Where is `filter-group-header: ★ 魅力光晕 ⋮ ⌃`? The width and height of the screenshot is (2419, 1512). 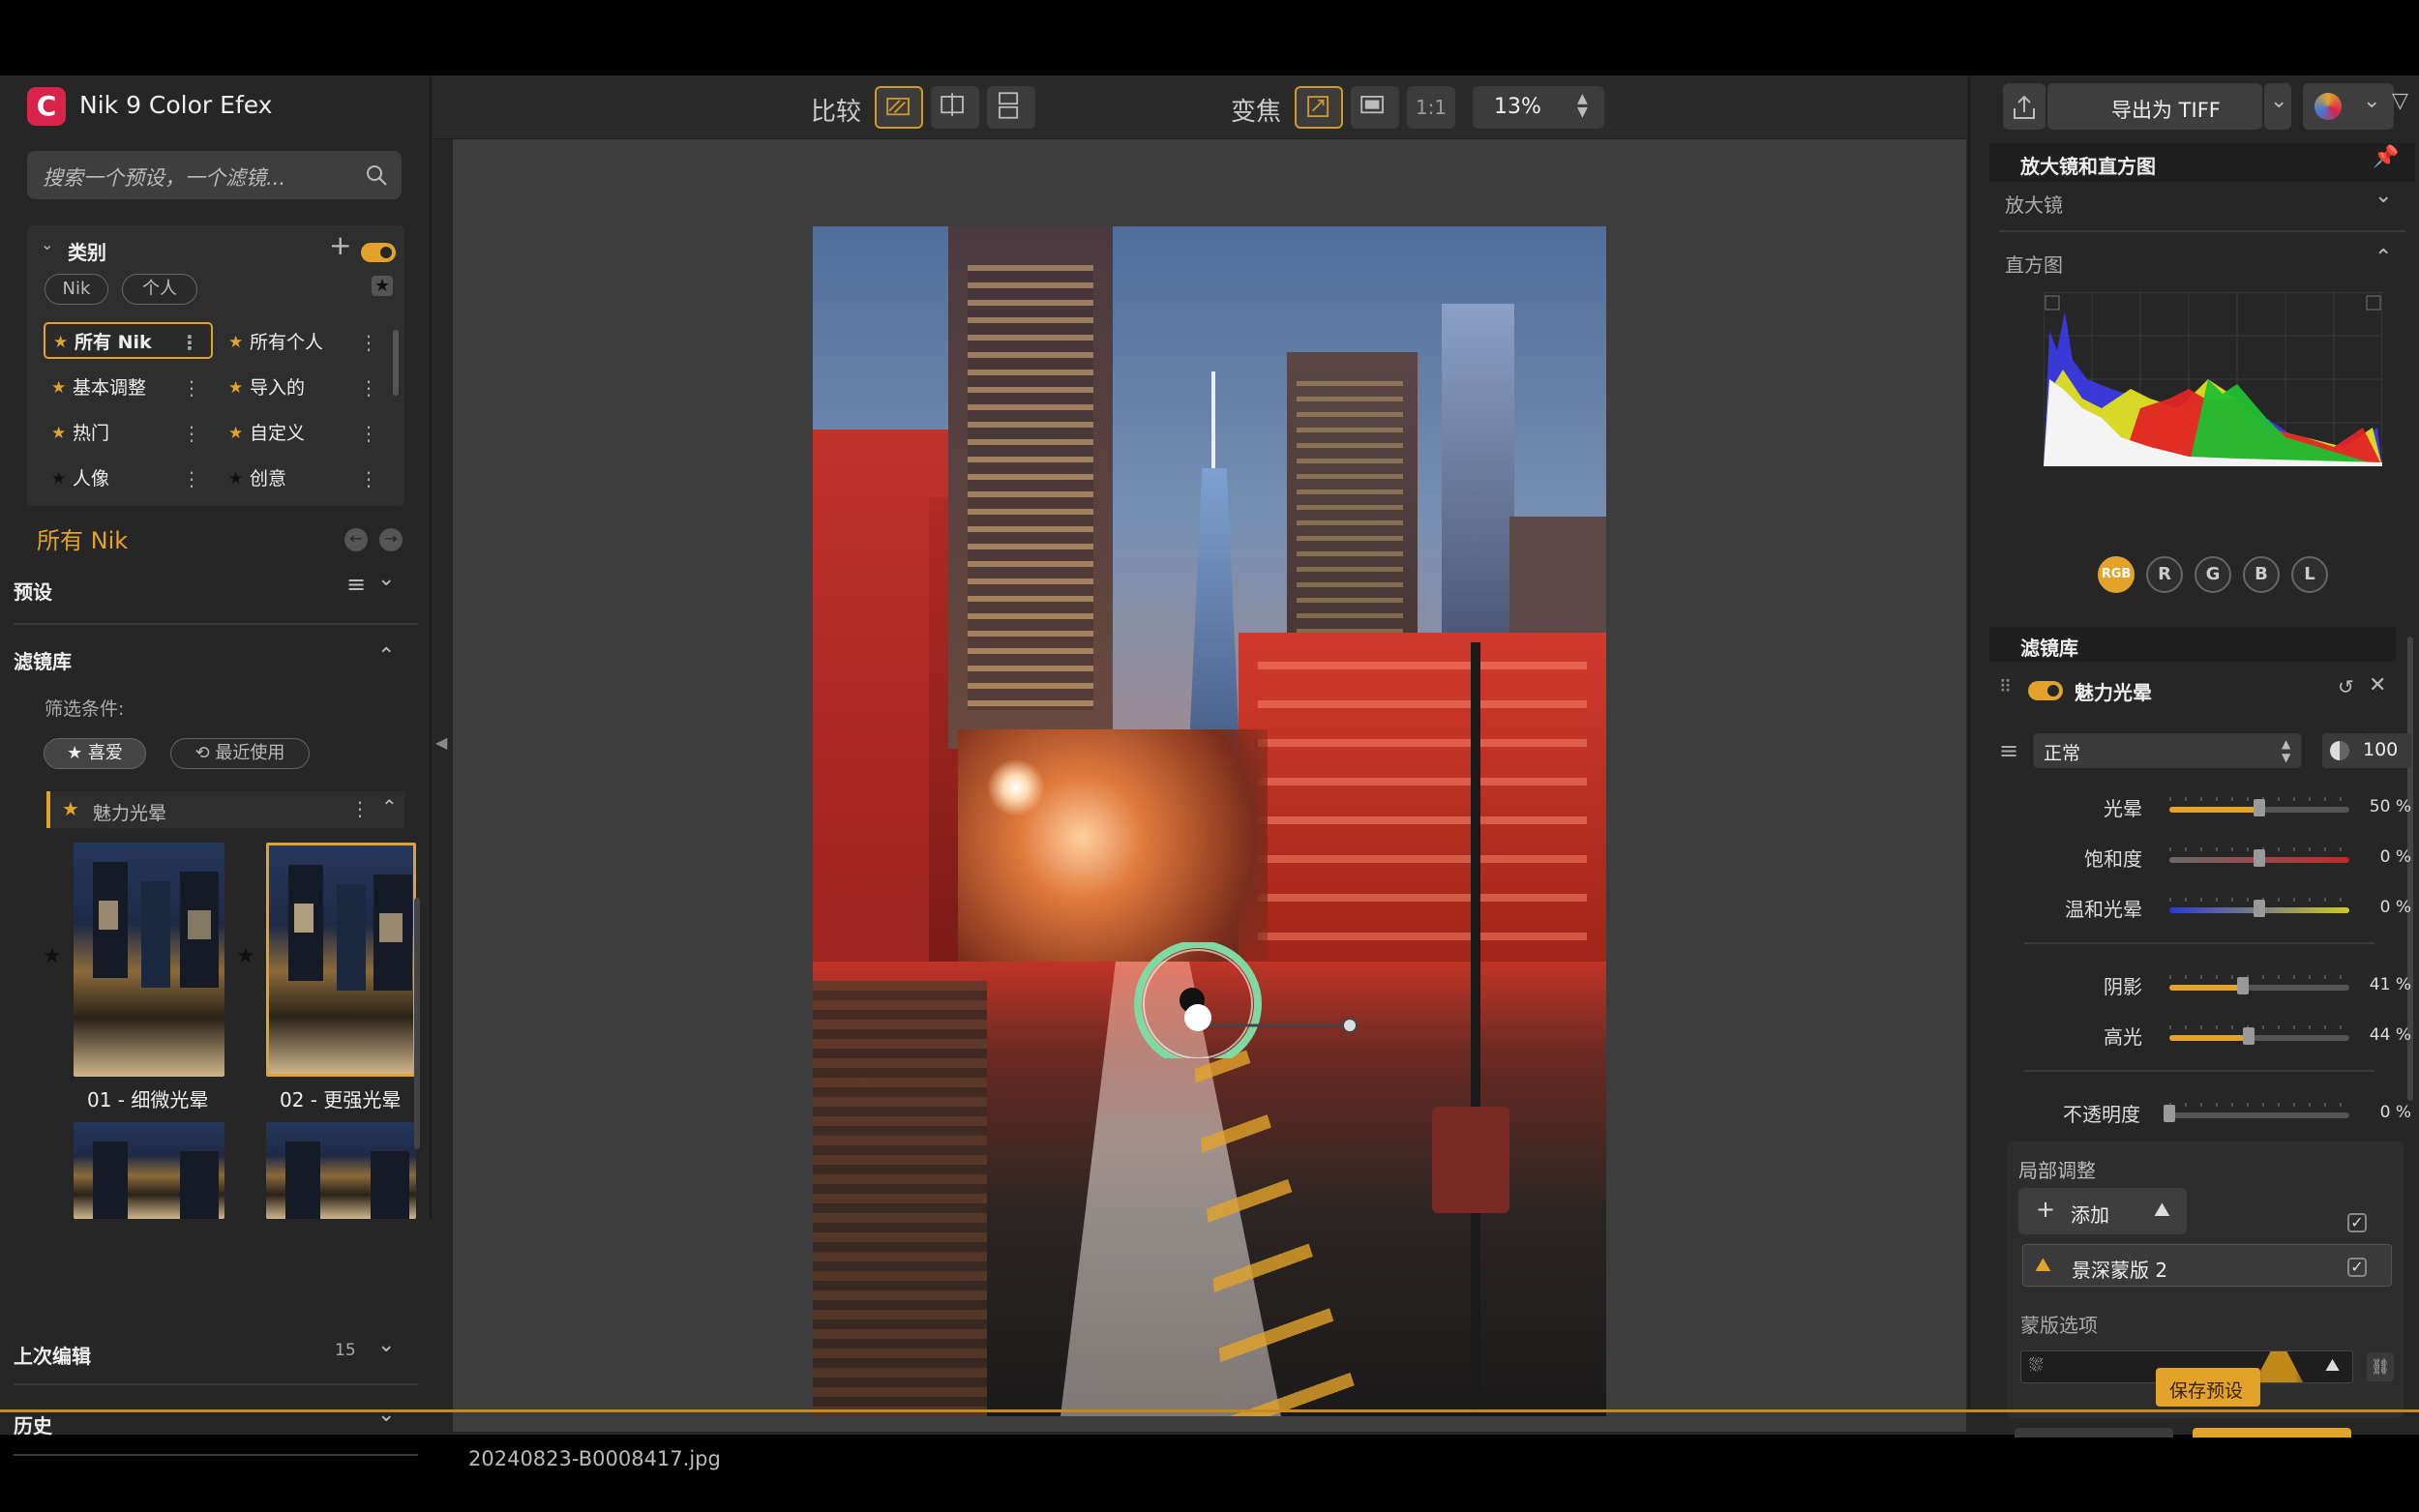
filter-group-header: ★ 魅力光晕 ⋮ ⌃ is located at coordinates (225, 810).